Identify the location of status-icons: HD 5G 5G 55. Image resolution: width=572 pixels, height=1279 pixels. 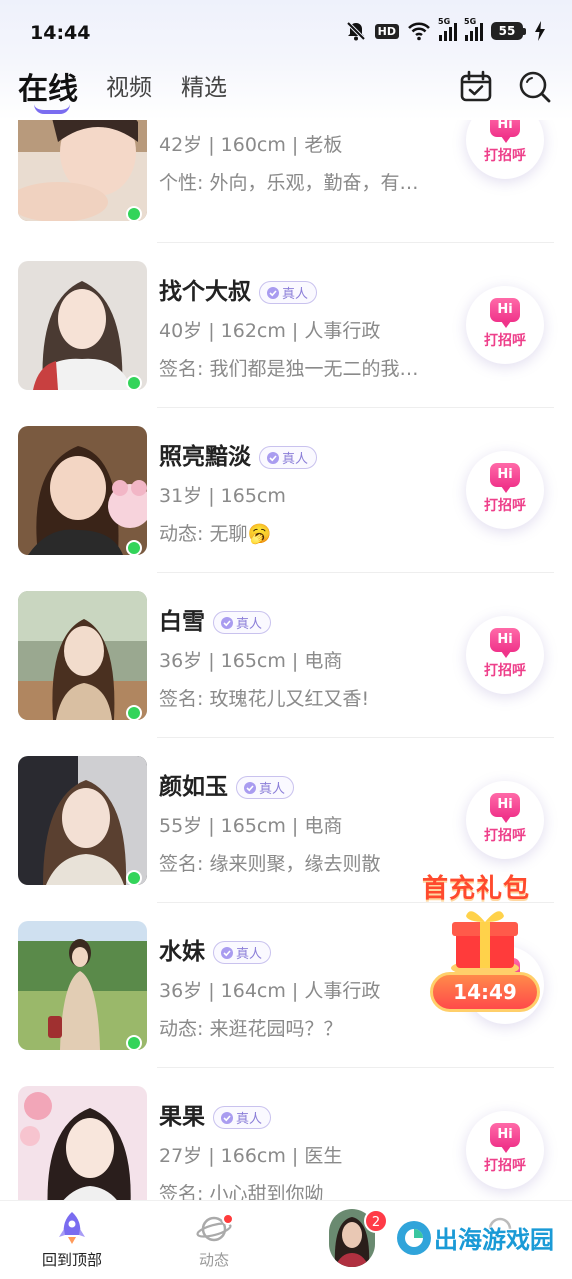
(445, 29).